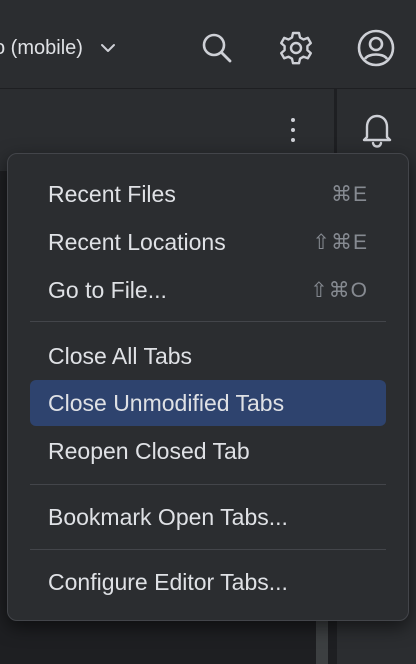 The width and height of the screenshot is (416, 664). What do you see at coordinates (296, 48) in the screenshot?
I see `gear-icon` at bounding box center [296, 48].